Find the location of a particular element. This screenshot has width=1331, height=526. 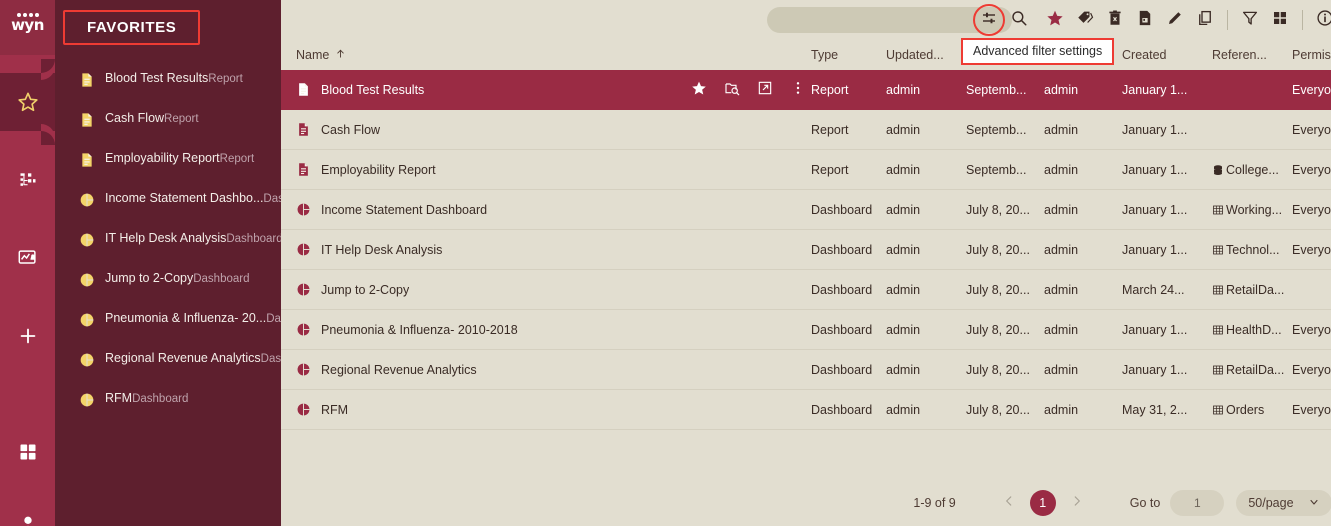

favorites-list-item: Cash FlowReport is located at coordinates (168, 123).